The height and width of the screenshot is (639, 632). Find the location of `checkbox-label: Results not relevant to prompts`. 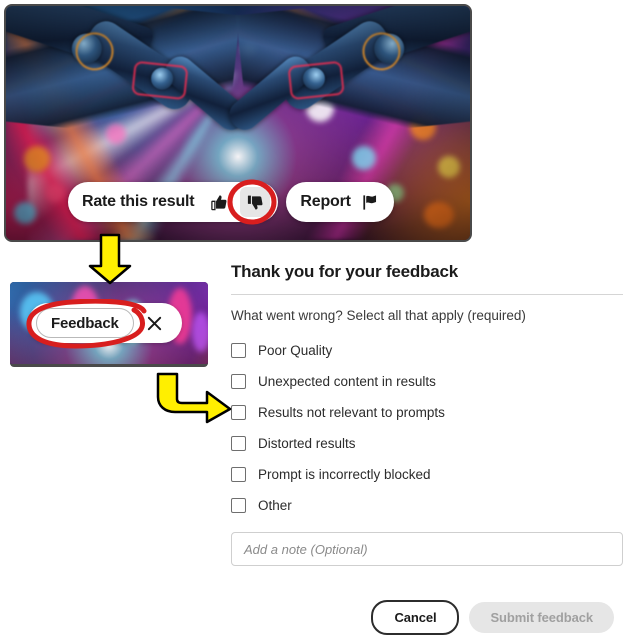

checkbox-label: Results not relevant to prompts is located at coordinates (351, 412).